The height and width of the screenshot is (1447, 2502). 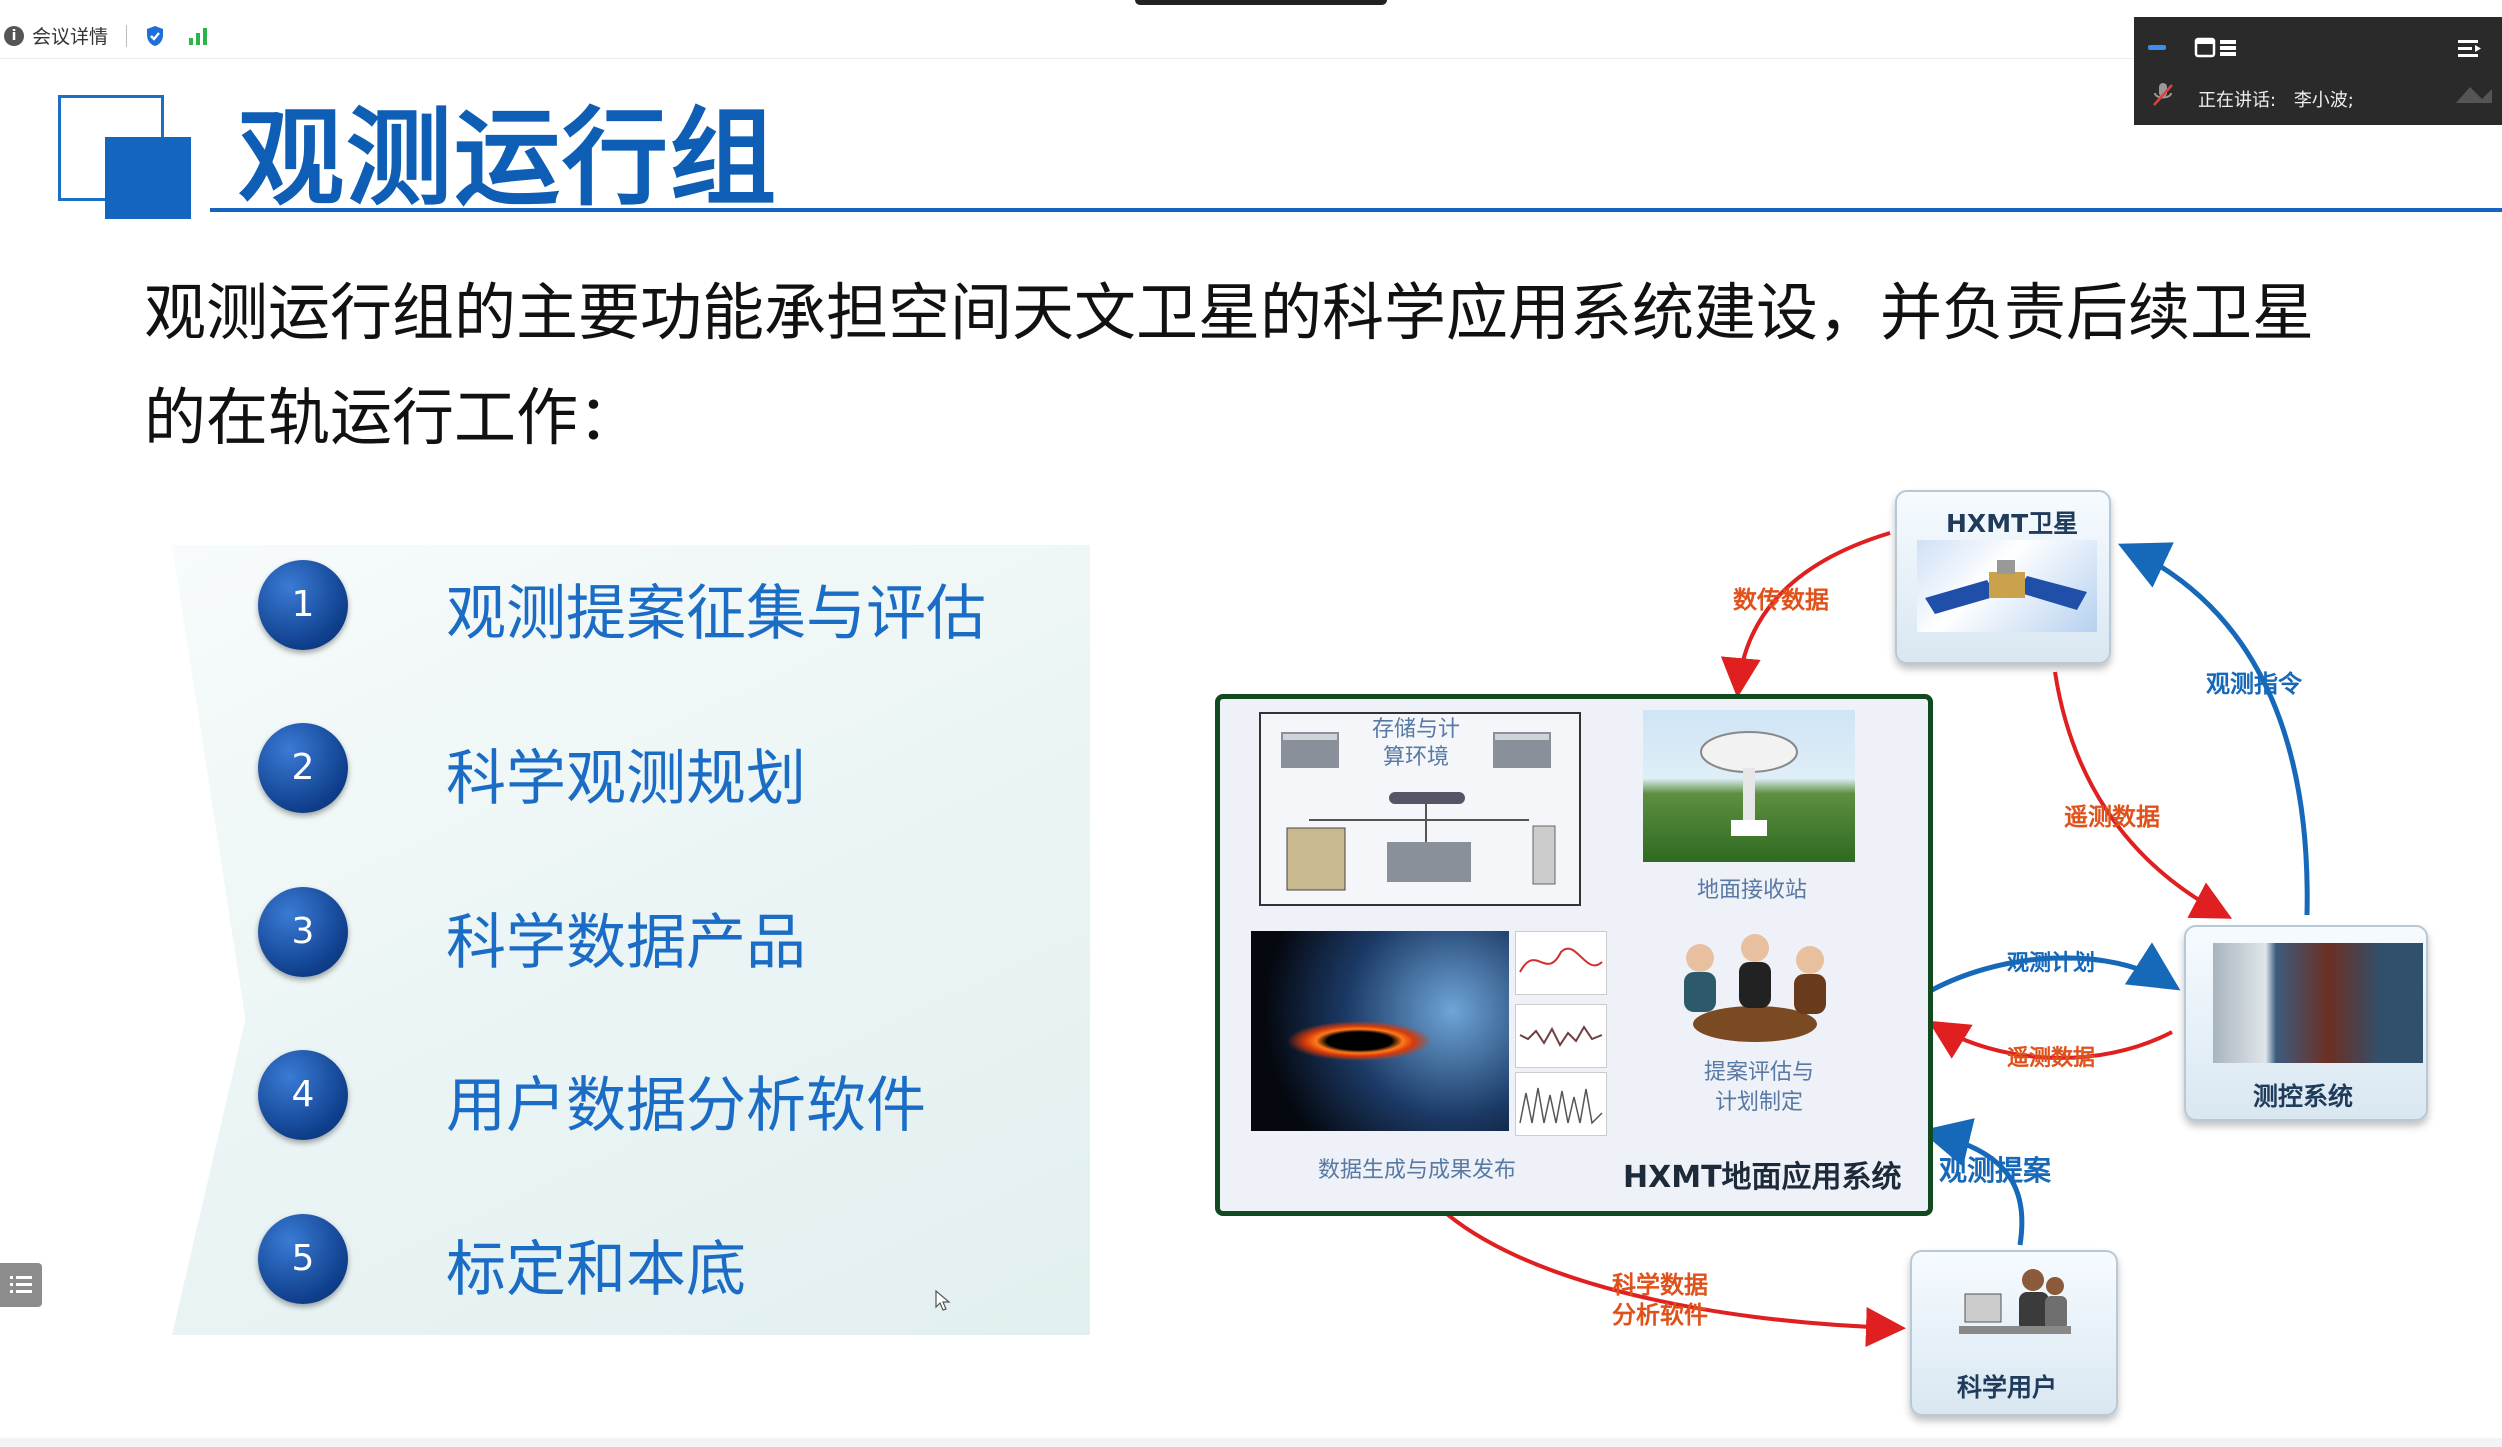 I want to click on proposal-meeting-image, so click(x=1755, y=990).